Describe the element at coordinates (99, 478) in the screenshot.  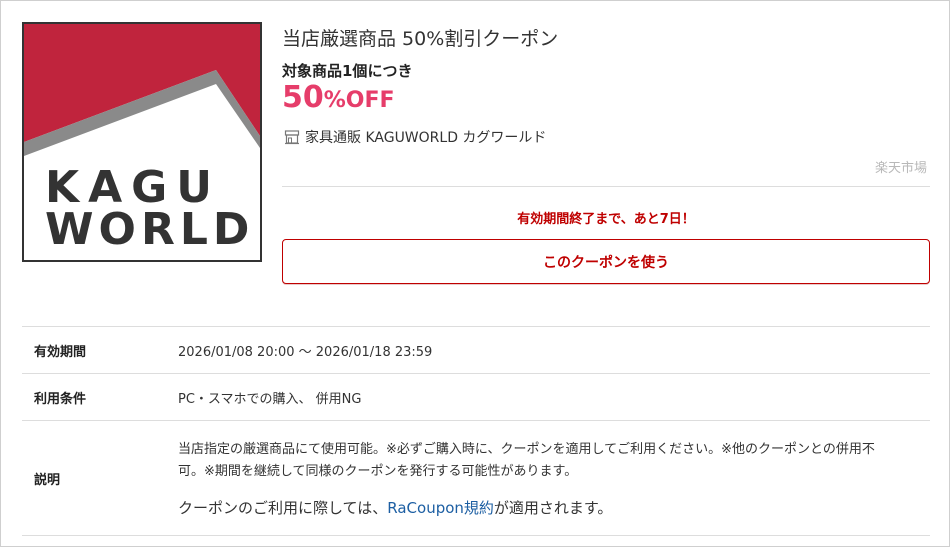
I see `description-label: 説明` at that location.